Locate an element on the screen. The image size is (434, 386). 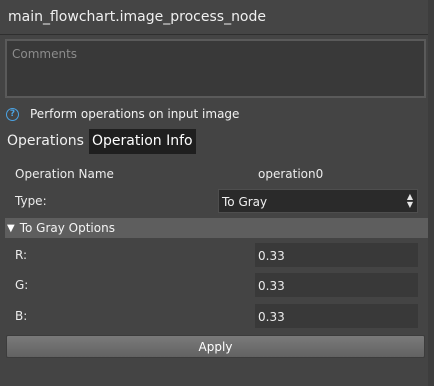
type-row: Type: To Gray ▲ ▼ is located at coordinates (217, 201).